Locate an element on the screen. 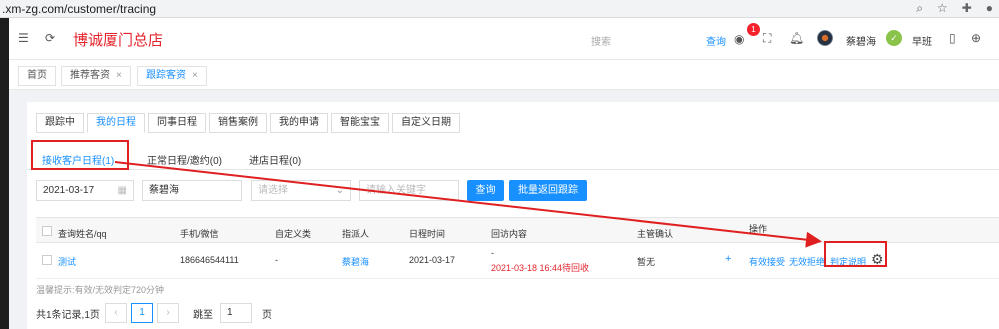 This screenshot has width=999, height=329. tab-sales-cases: 销售案例 is located at coordinates (238, 123).